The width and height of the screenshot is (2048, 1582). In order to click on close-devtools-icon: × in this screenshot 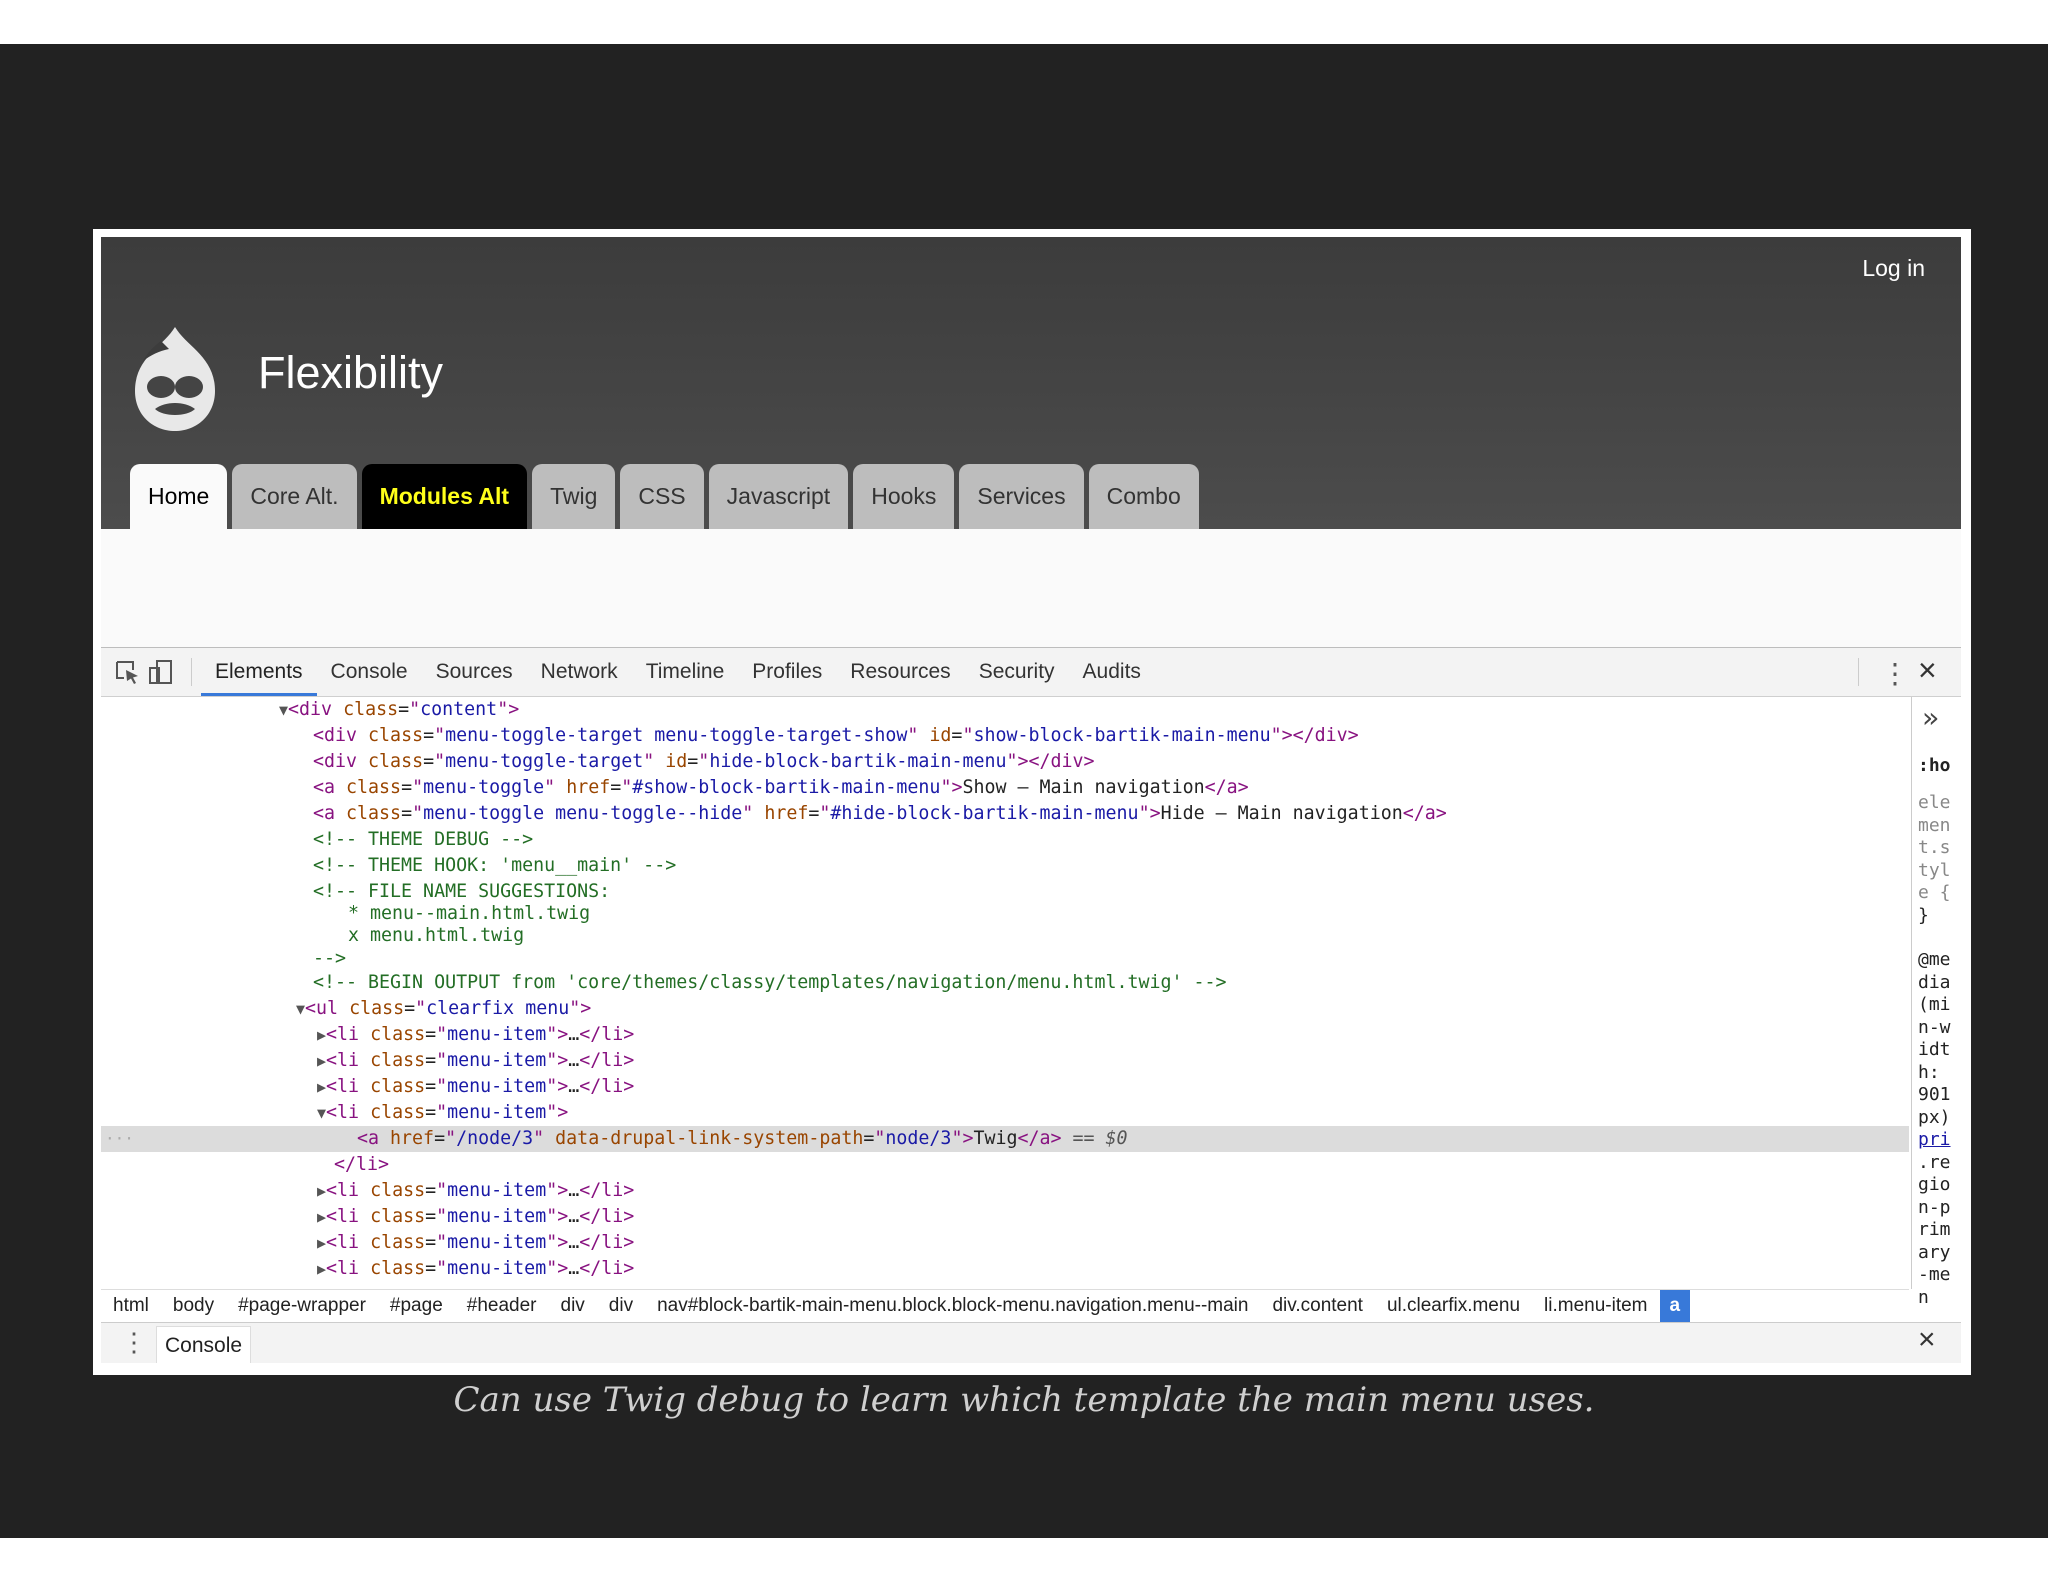, I will do `click(1927, 670)`.